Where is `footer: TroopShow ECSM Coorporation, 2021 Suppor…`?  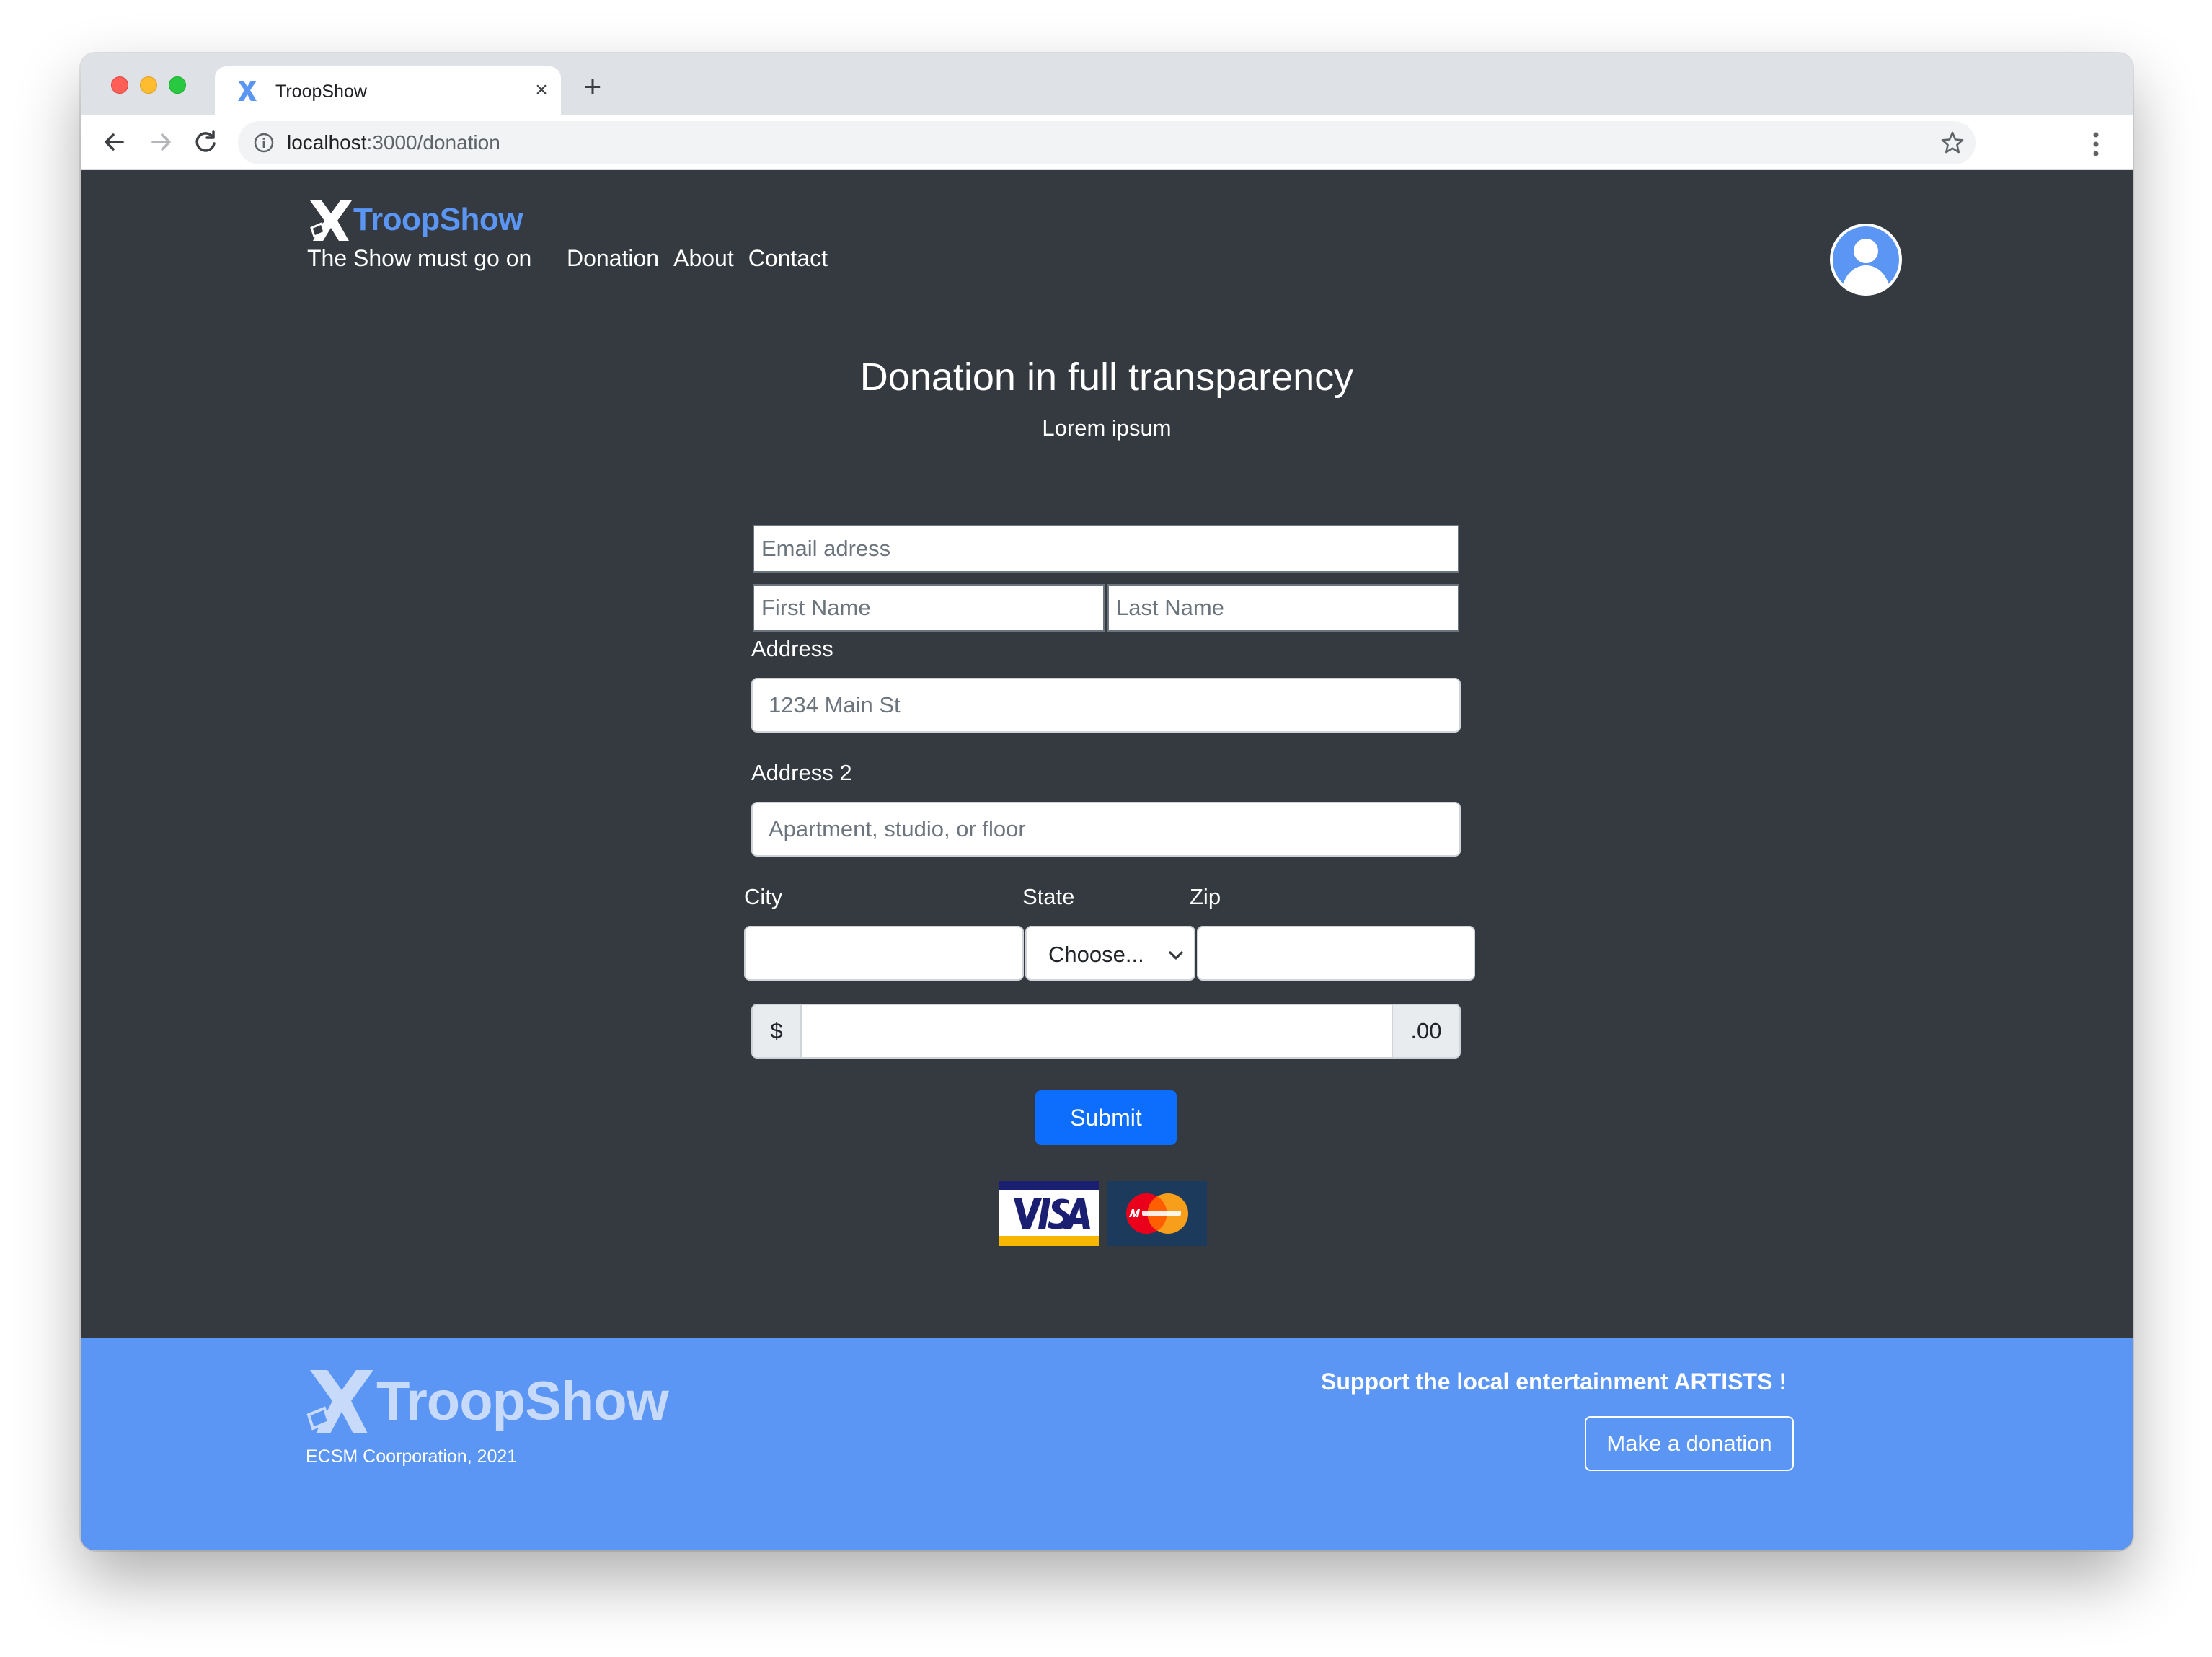
footer: TroopShow ECSM Coorporation, 2021 Suppor… is located at coordinates (1107, 1444).